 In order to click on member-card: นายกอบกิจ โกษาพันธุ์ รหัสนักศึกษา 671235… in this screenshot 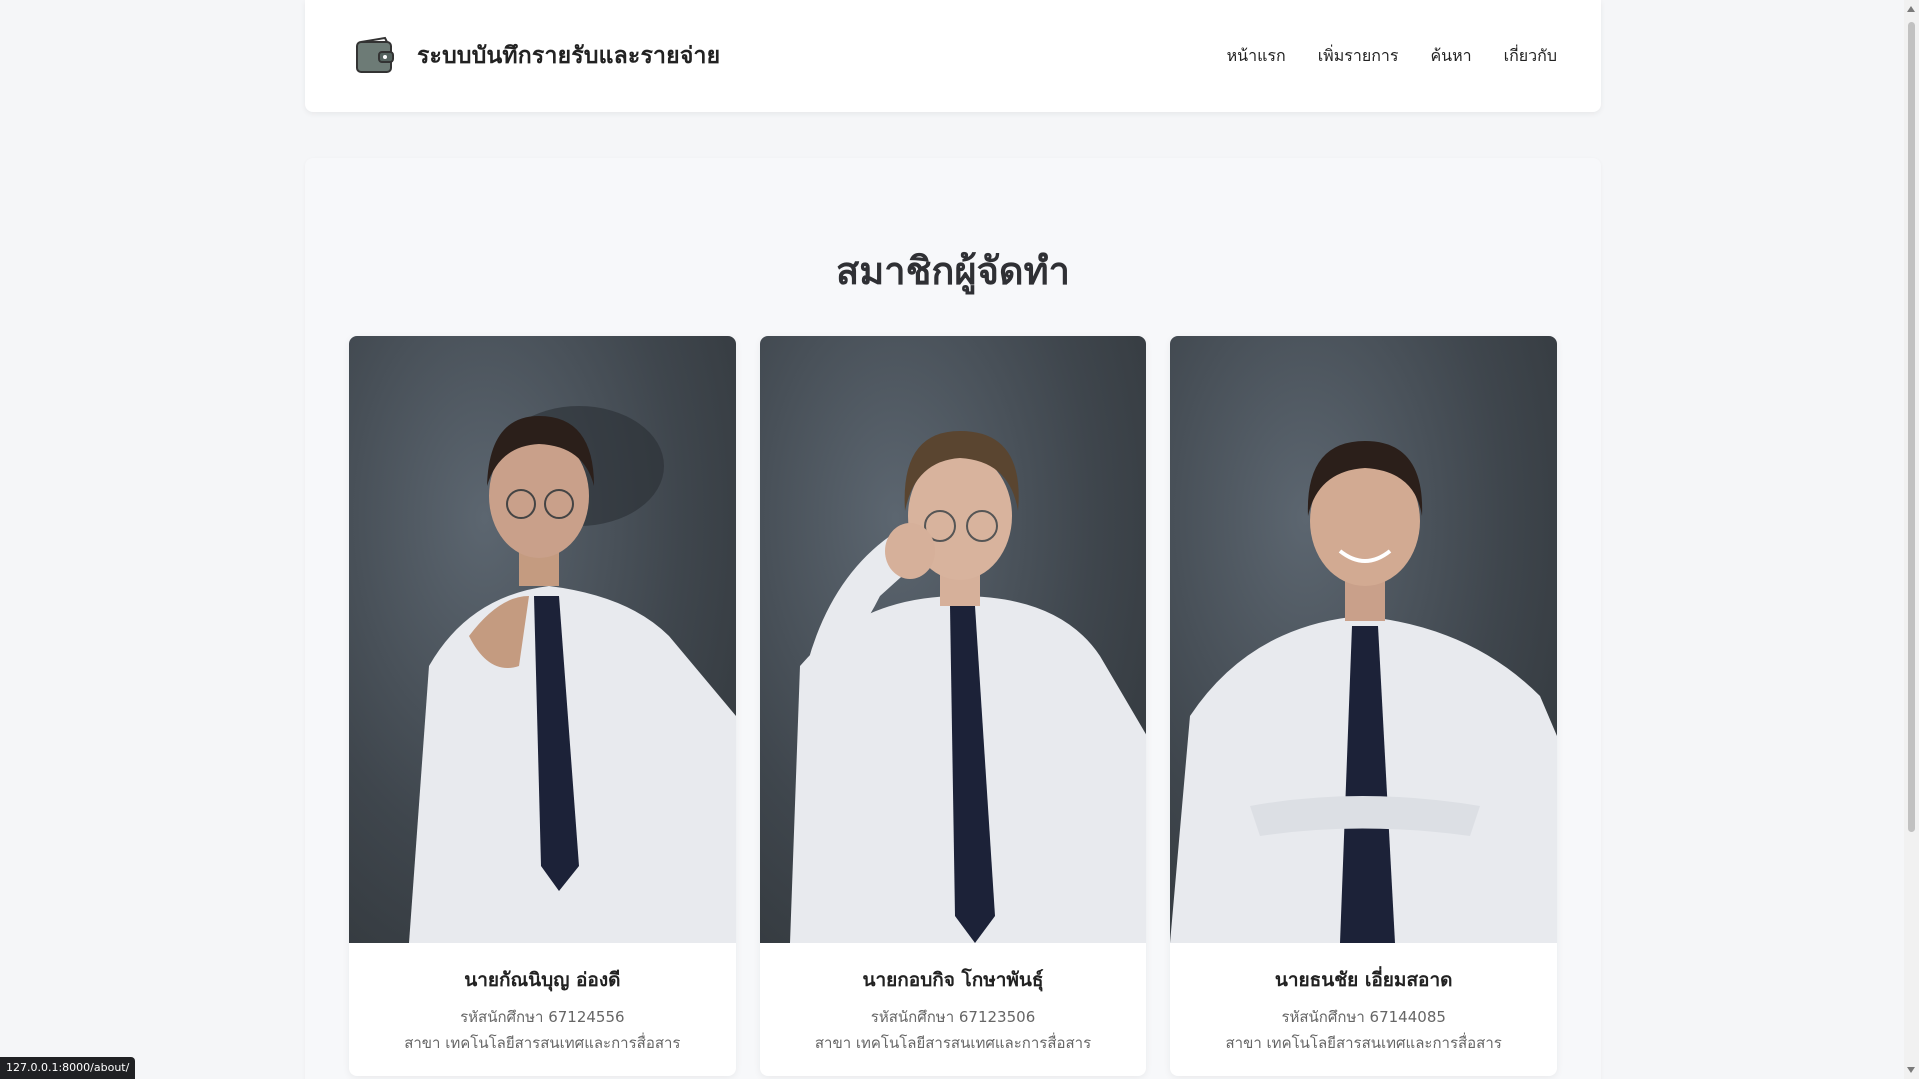, I will do `click(953, 706)`.